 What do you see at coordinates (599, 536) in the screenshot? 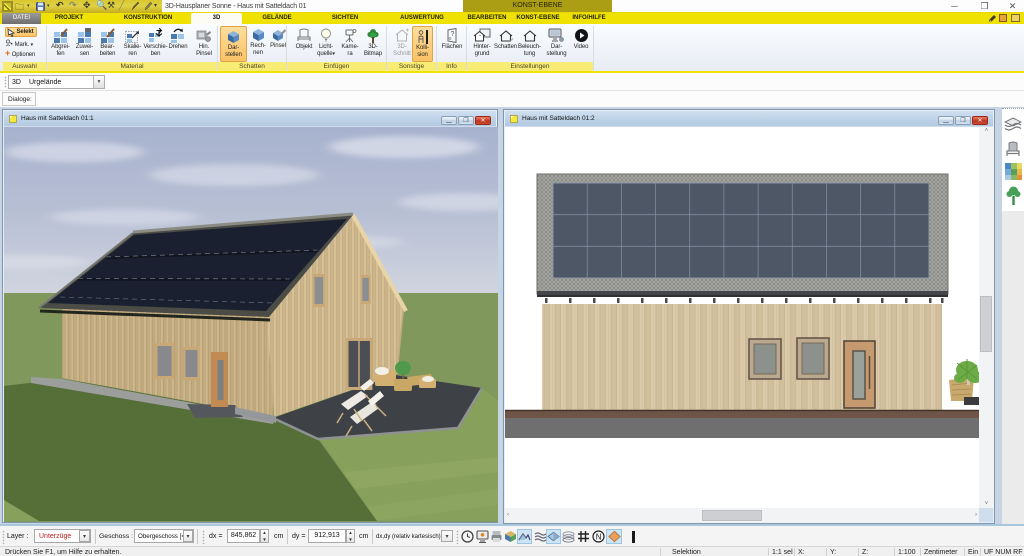
I see `svg-text: N` at bounding box center [599, 536].